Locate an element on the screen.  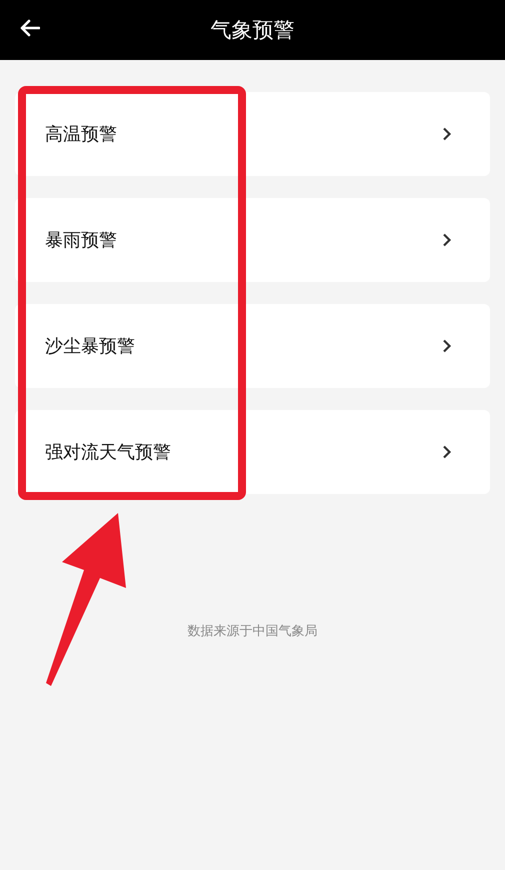
source-note: 数据来源于中国气象局 is located at coordinates (252, 631).